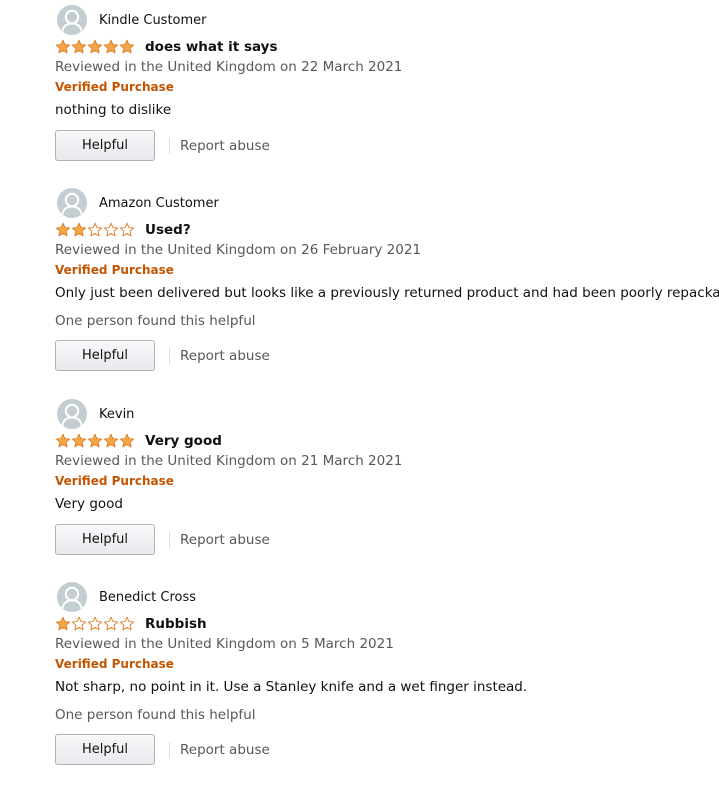  What do you see at coordinates (183, 441) in the screenshot?
I see `review-title: Very good` at bounding box center [183, 441].